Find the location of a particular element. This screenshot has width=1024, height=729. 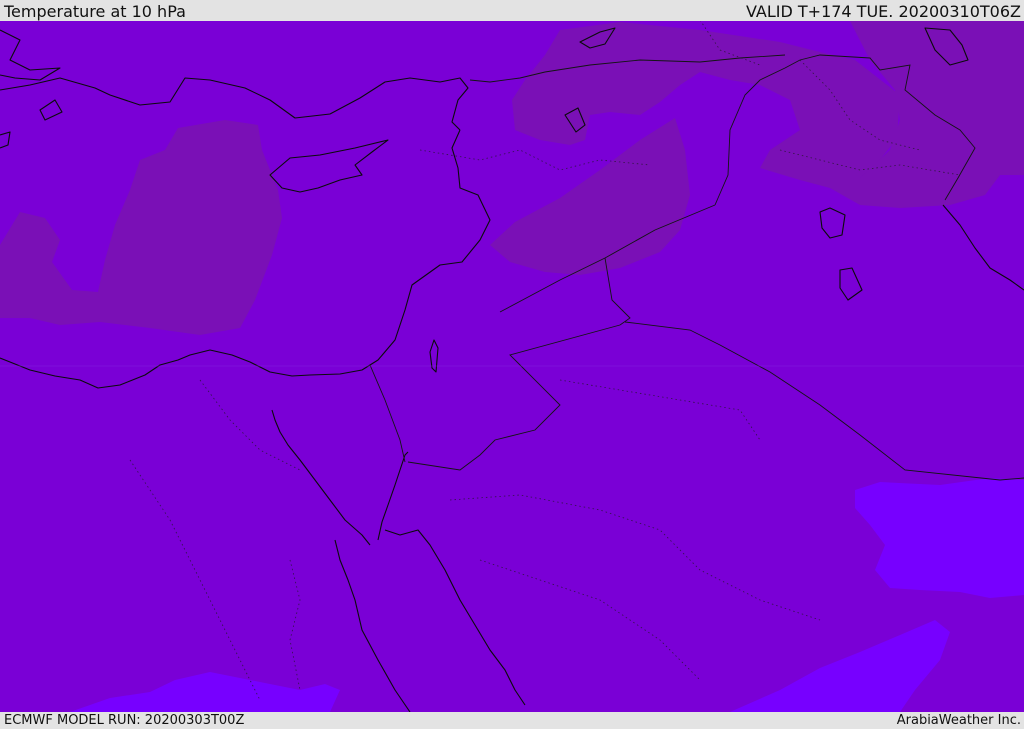

credit-label: ArabiaWeather Inc. is located at coordinates (958, 720).